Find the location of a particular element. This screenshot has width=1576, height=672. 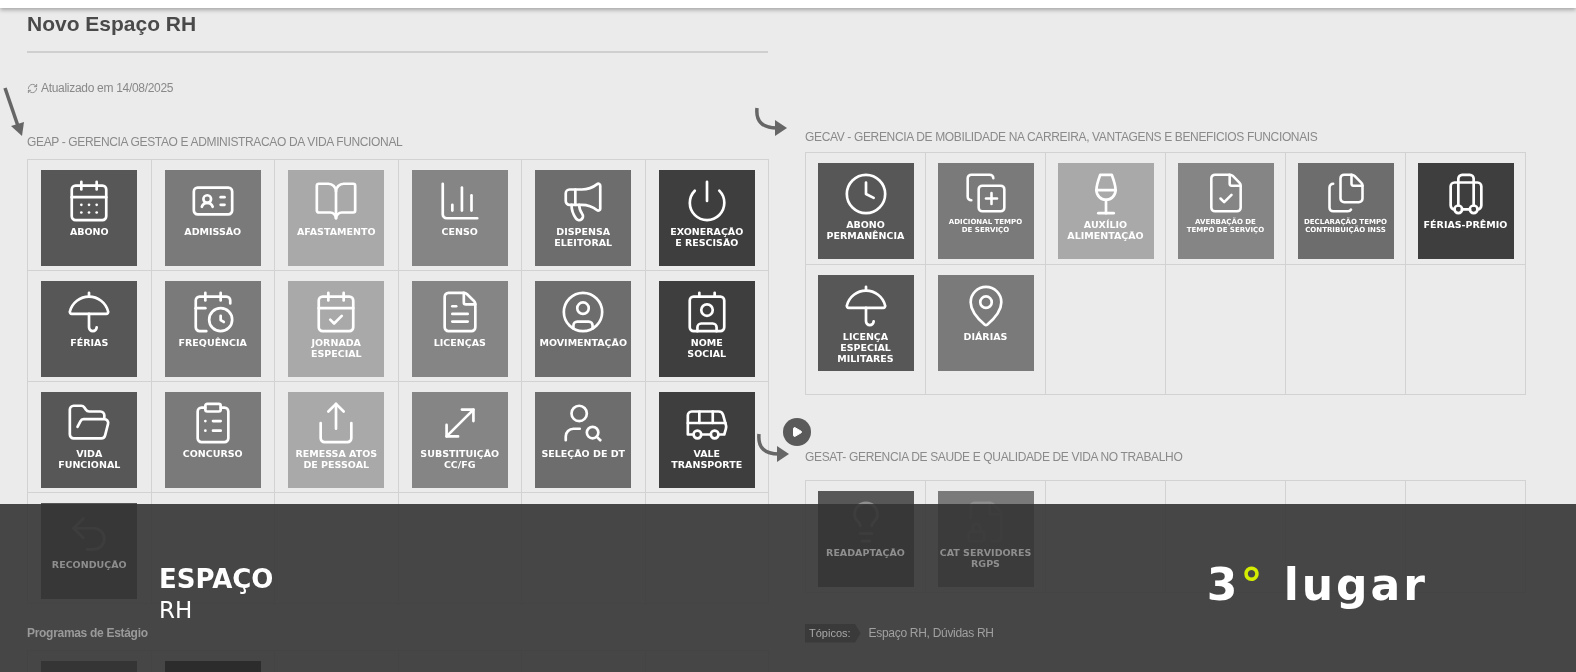

overlay-subtitle: RH is located at coordinates (176, 610).